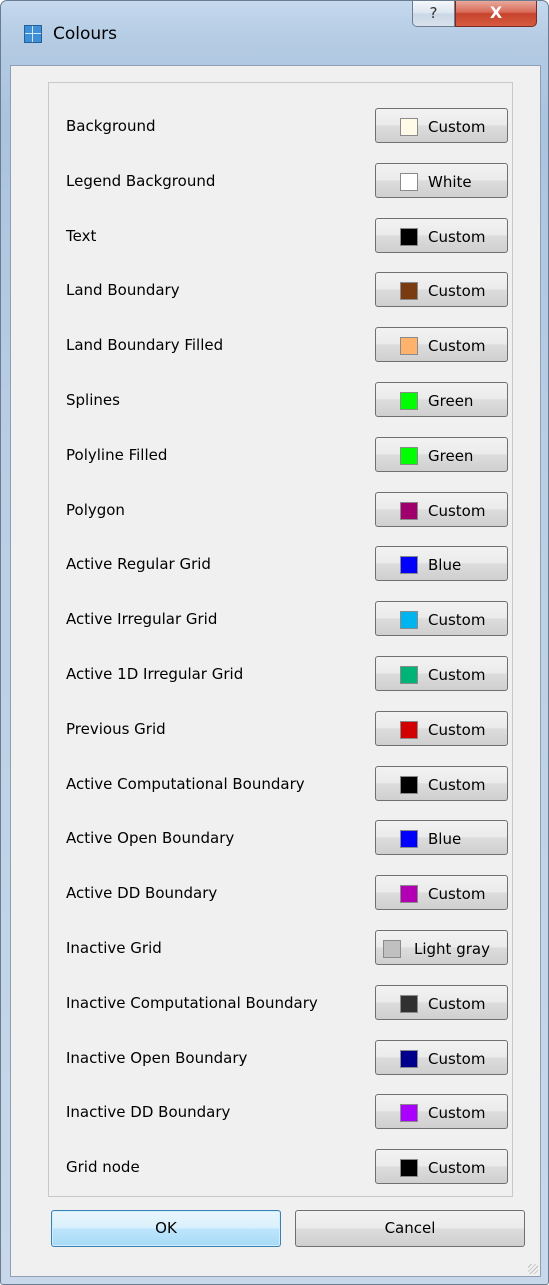 This screenshot has height=1285, width=549. What do you see at coordinates (141, 181) in the screenshot?
I see `colour-row-label: Legend Background` at bounding box center [141, 181].